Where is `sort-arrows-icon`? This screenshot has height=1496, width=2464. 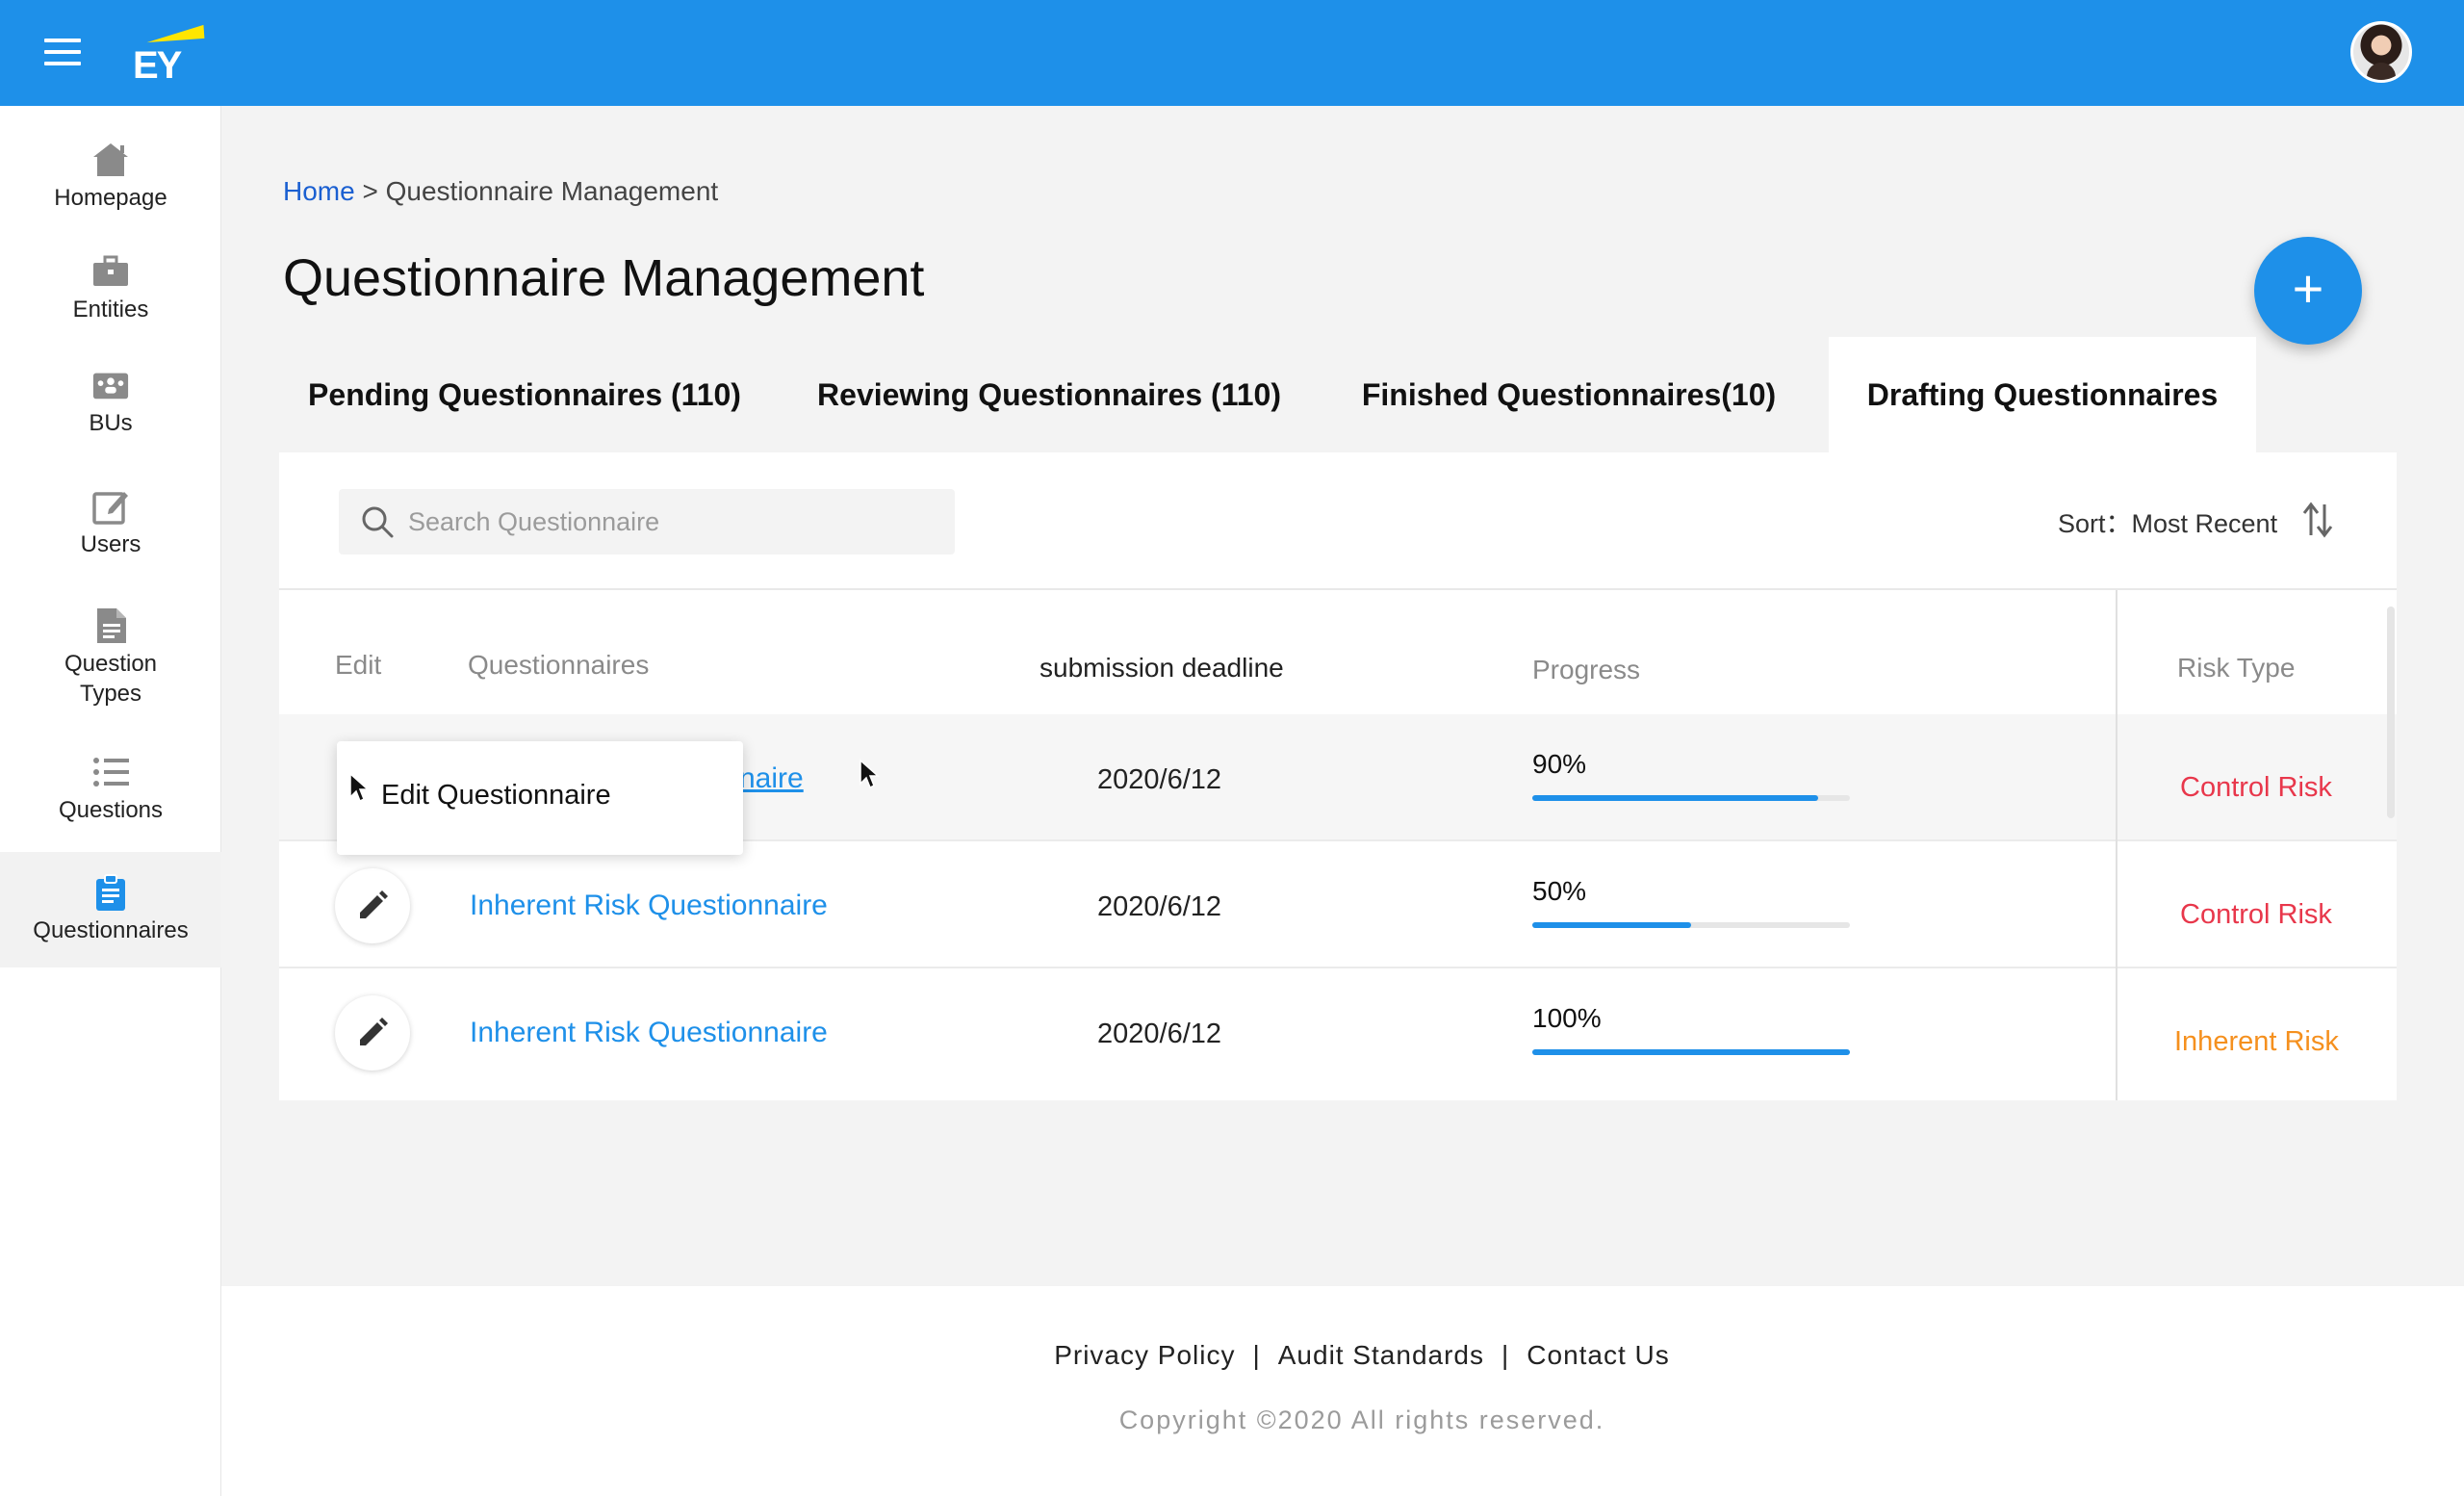 sort-arrows-icon is located at coordinates (2317, 520).